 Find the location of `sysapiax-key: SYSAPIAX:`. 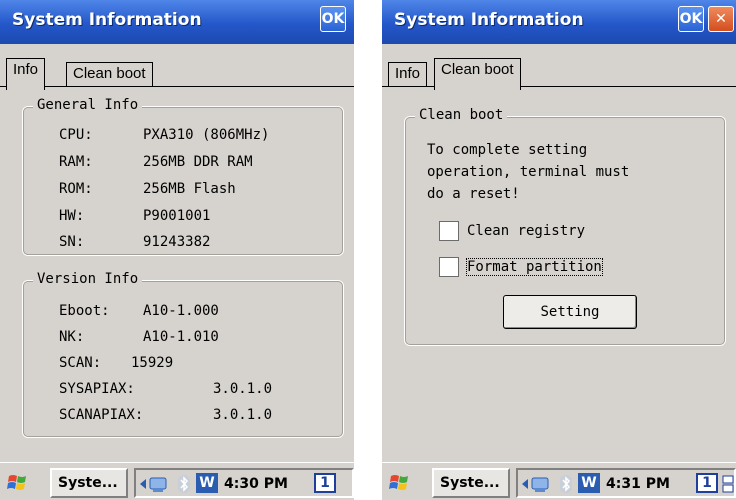

sysapiax-key: SYSAPIAX: is located at coordinates (97, 389).